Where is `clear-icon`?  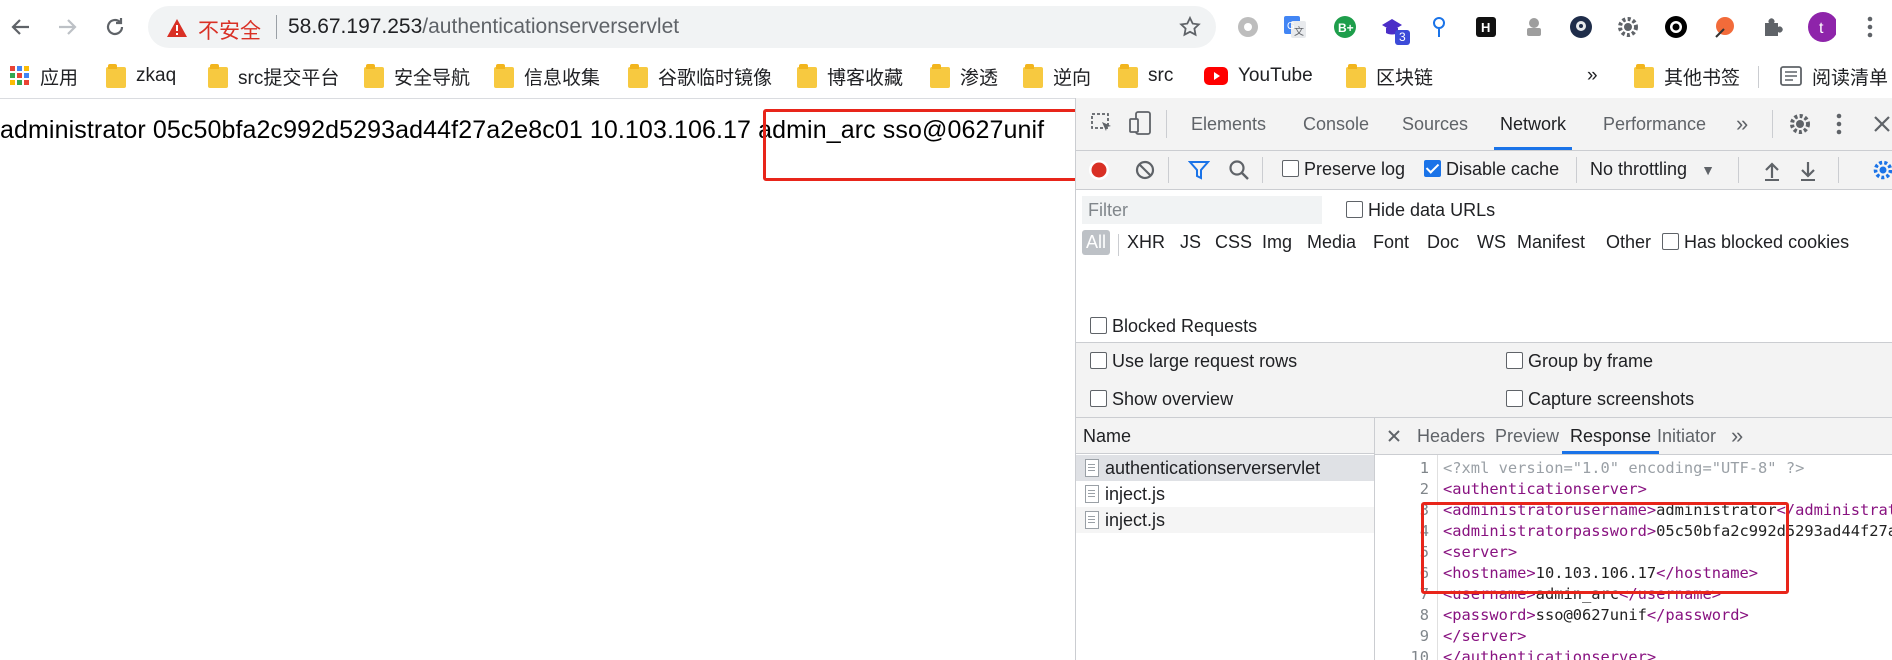
clear-icon is located at coordinates (1145, 170).